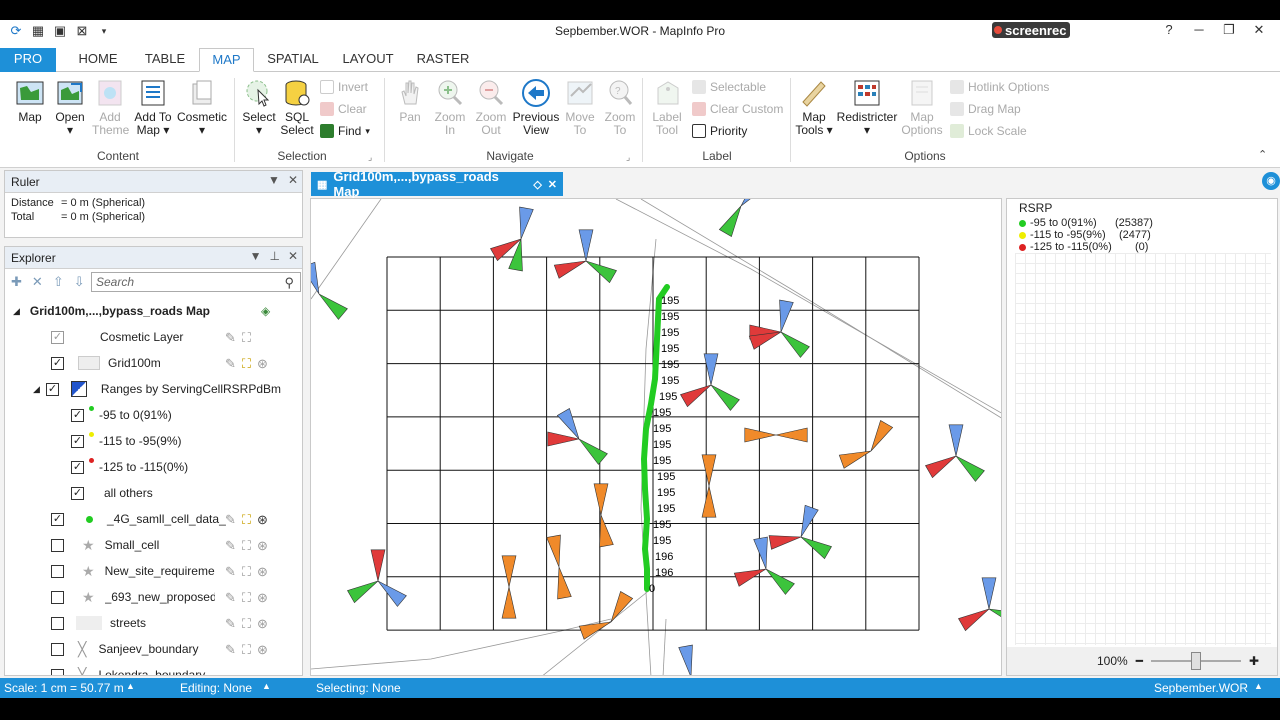 This screenshot has width=1280, height=720. What do you see at coordinates (226, 60) in the screenshot?
I see `tab-map: MAP` at bounding box center [226, 60].